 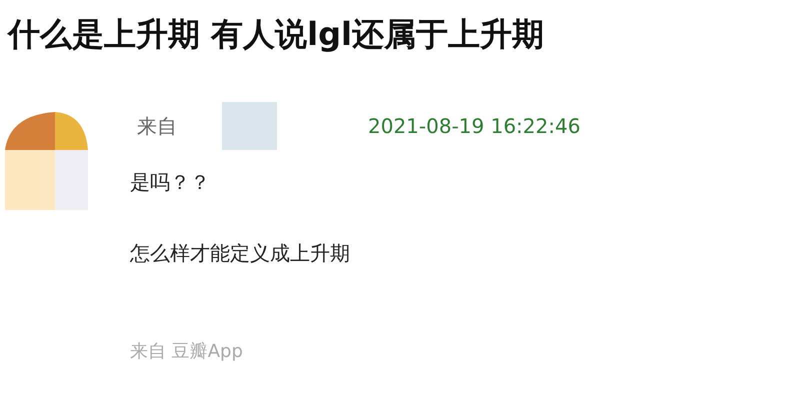 What do you see at coordinates (157, 126) in the screenshot?
I see `from-label: 来自` at bounding box center [157, 126].